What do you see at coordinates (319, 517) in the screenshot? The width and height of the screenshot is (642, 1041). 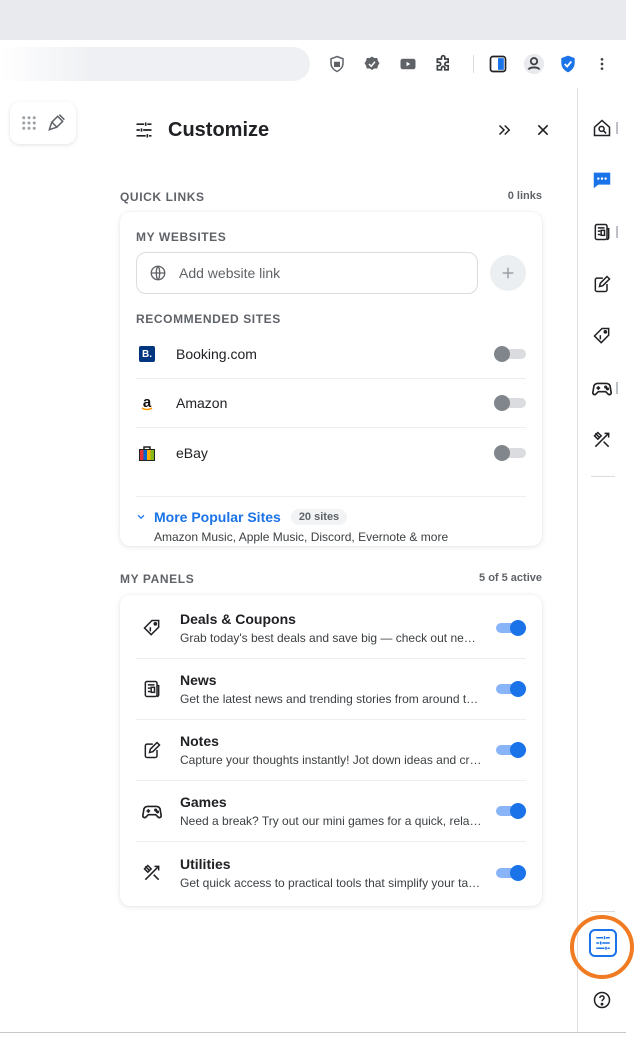 I see `sites-count-badge: 20 sites` at bounding box center [319, 517].